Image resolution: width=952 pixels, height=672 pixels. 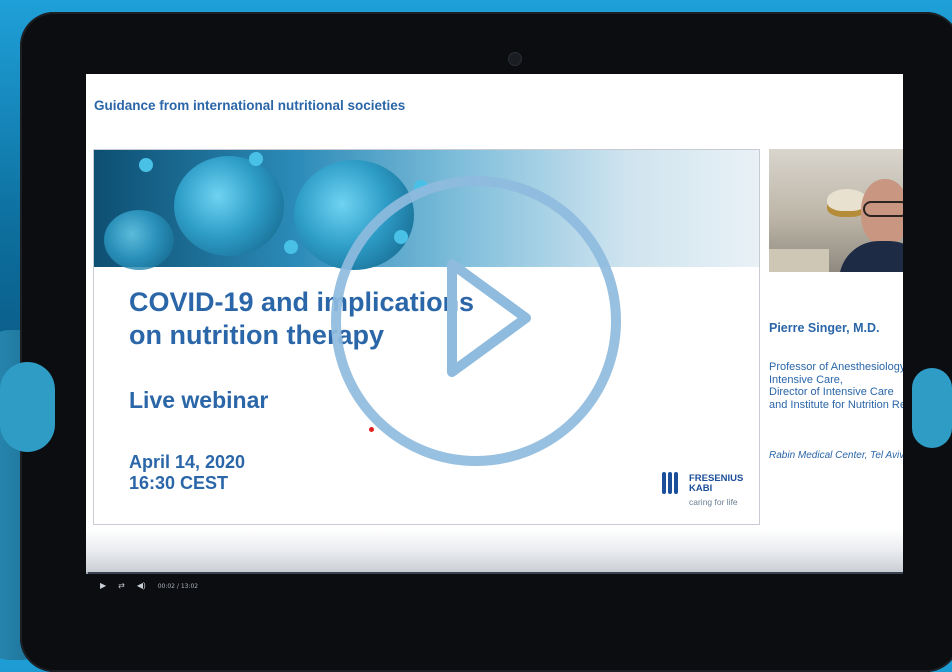 I want to click on slide-footer-fade, so click(x=494, y=551).